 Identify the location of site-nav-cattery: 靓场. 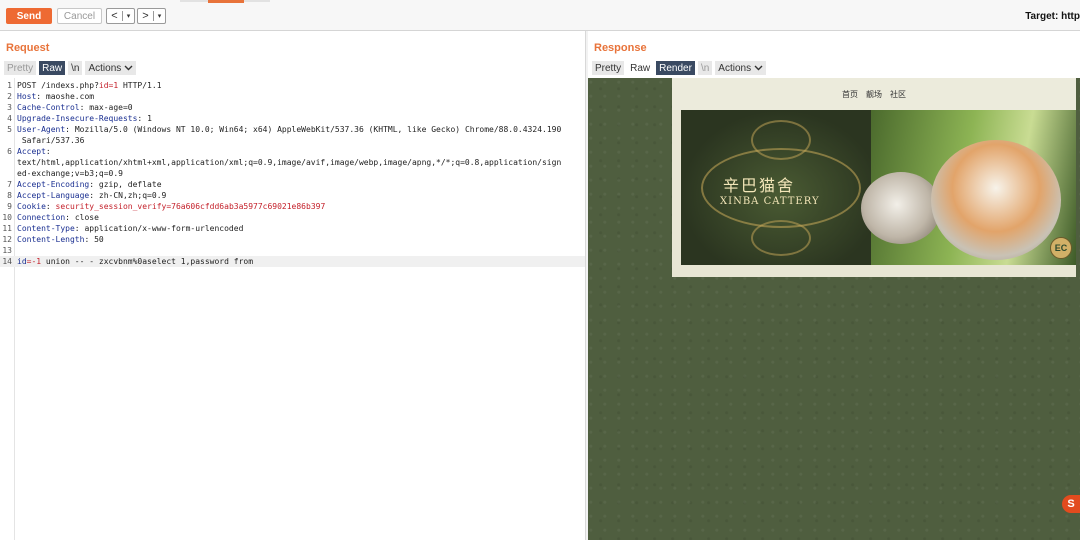
(874, 94).